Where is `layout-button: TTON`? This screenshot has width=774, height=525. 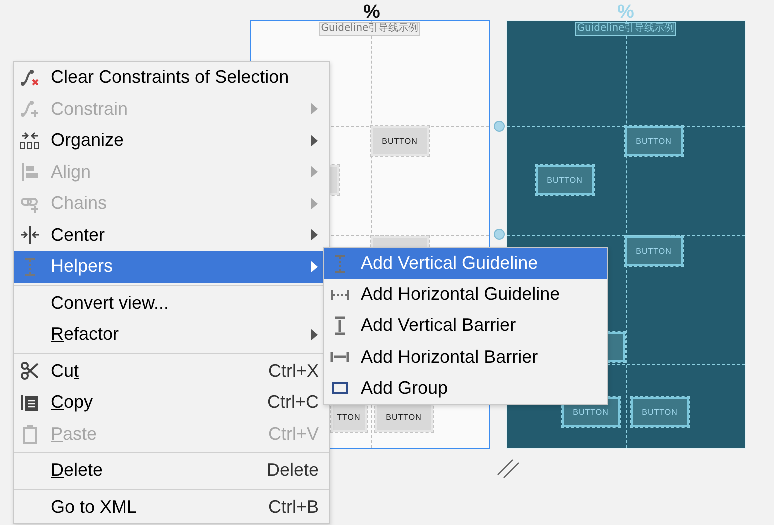 layout-button: TTON is located at coordinates (349, 417).